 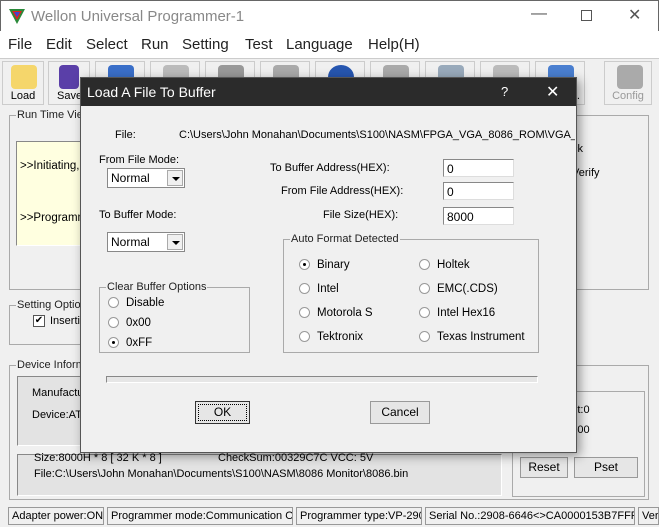 I want to click on load-button: Load, so click(x=23, y=83).